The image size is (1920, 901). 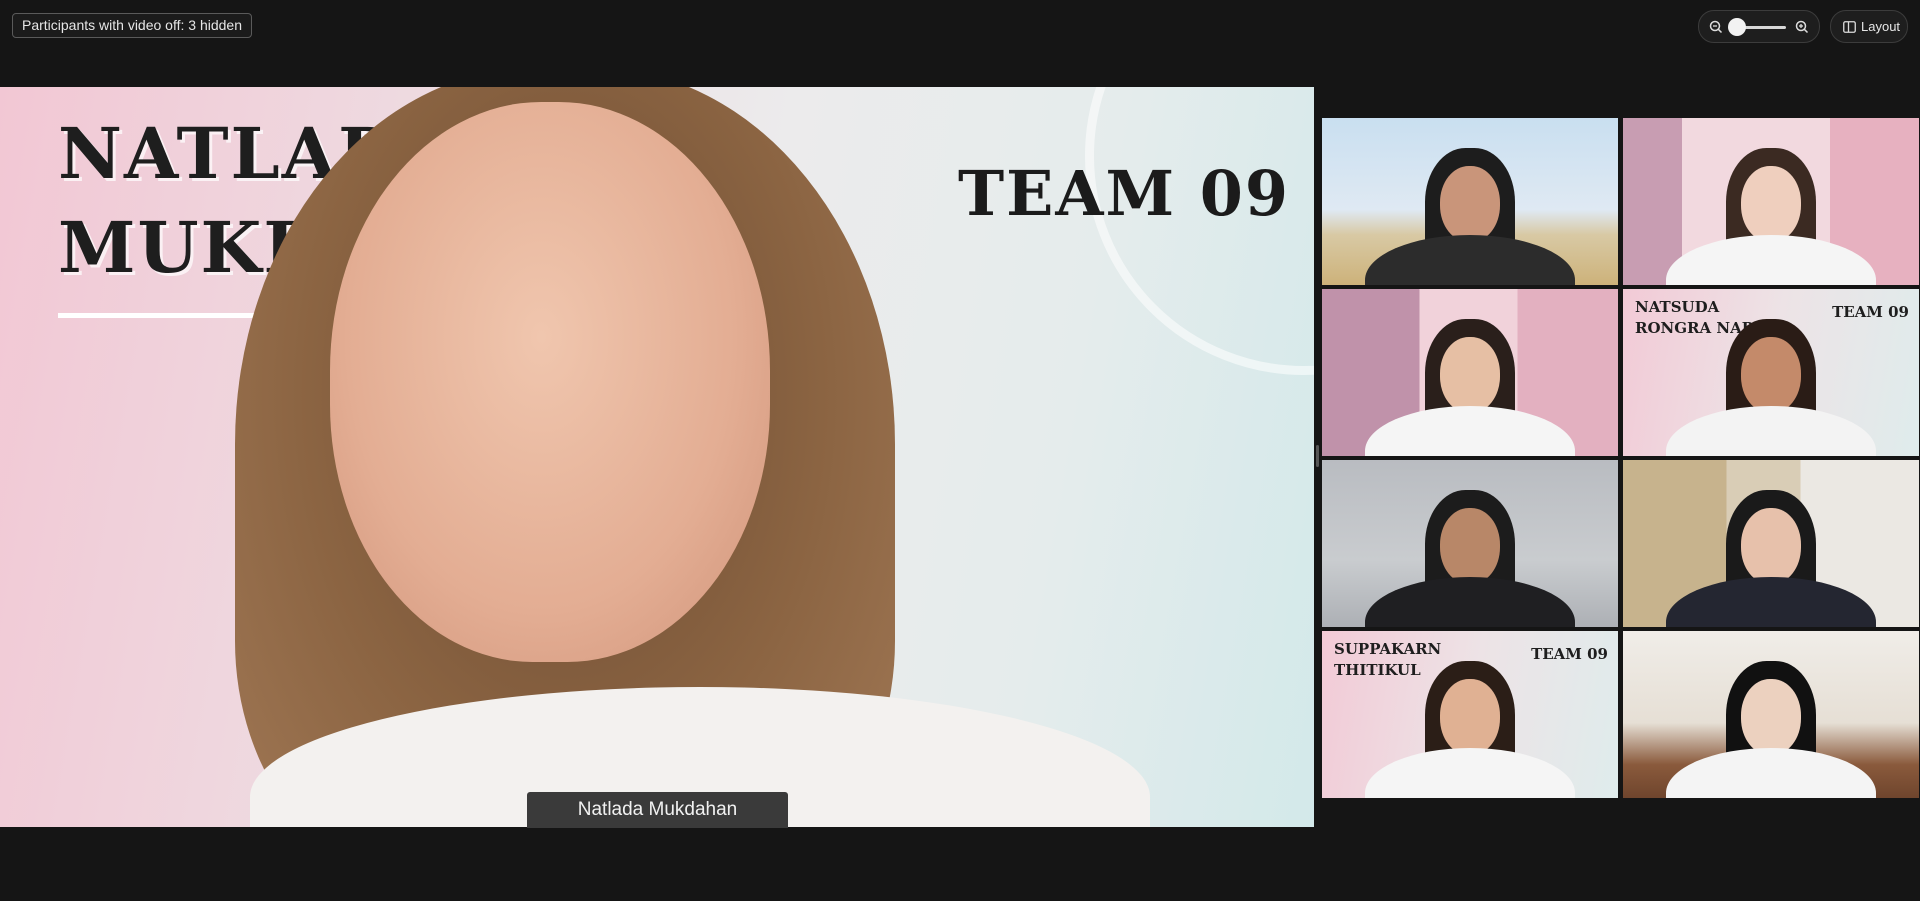 I want to click on layout-button: Layout, so click(x=1869, y=26).